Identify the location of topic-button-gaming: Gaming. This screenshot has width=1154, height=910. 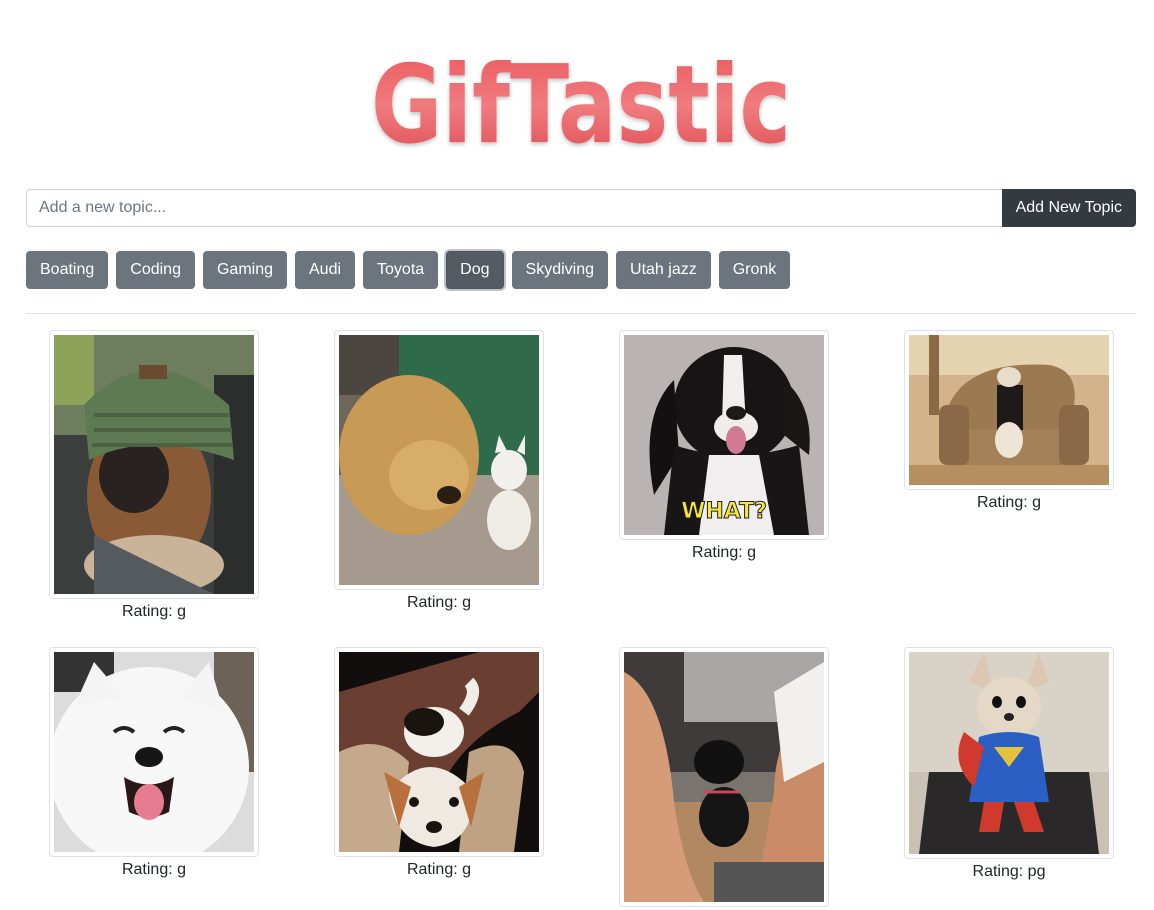
(244, 270).